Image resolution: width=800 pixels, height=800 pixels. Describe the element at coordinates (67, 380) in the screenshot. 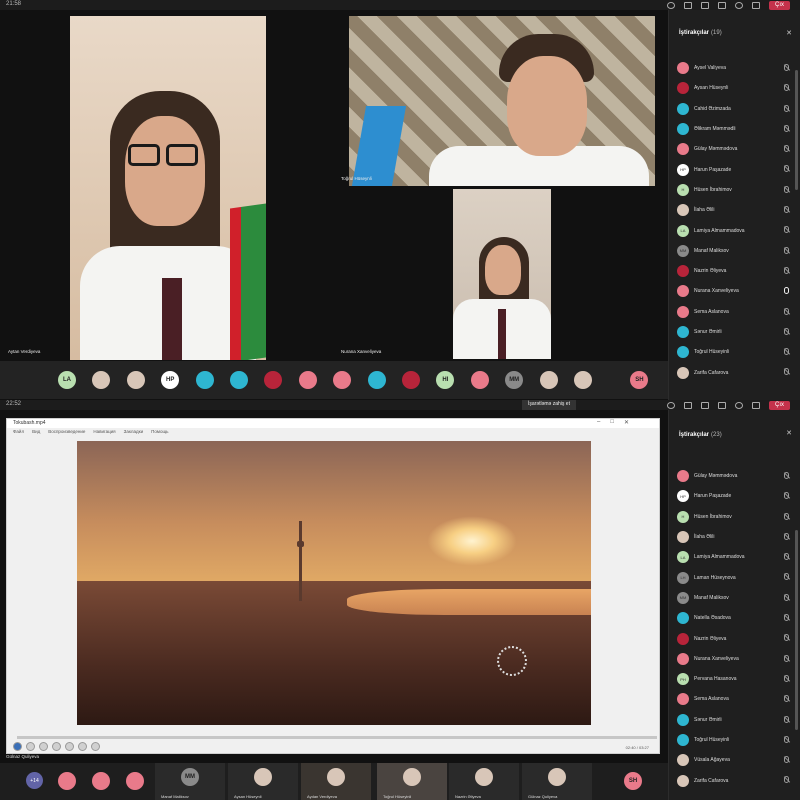

I see `participant-avatar: LA` at that location.